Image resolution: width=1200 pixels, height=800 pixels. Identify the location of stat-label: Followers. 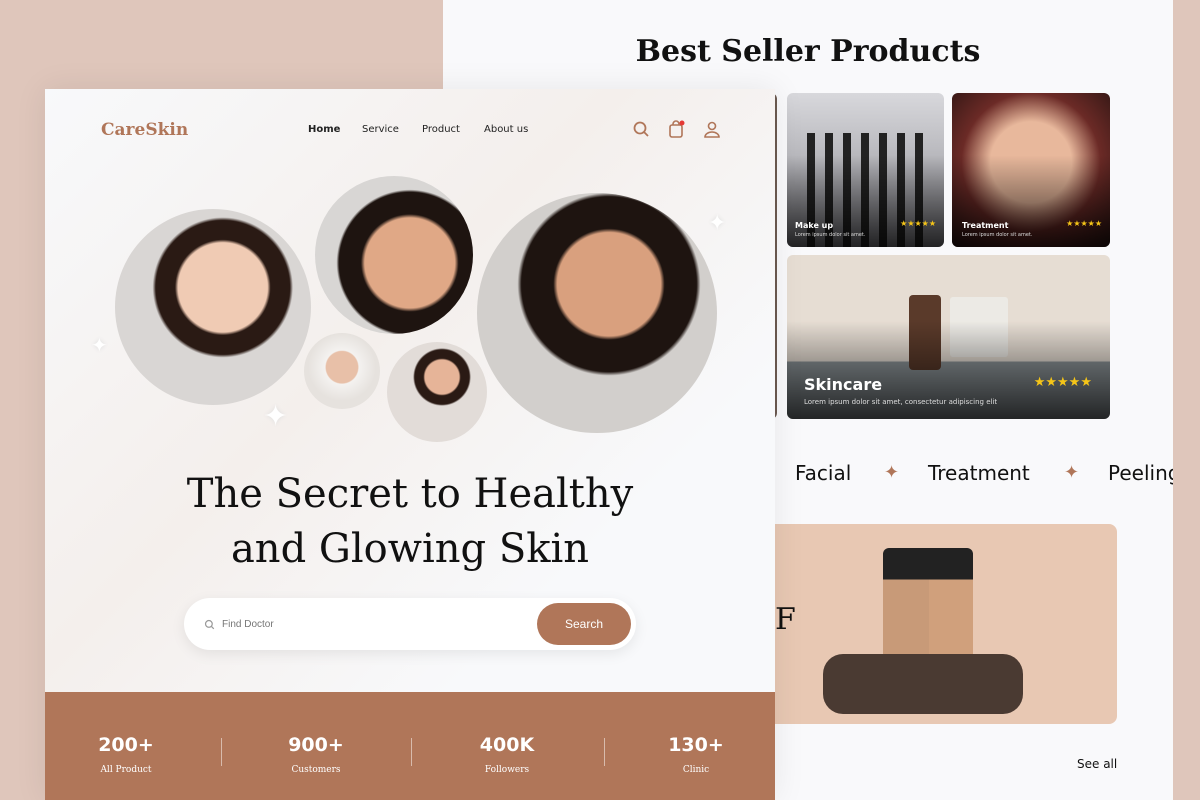
(507, 770).